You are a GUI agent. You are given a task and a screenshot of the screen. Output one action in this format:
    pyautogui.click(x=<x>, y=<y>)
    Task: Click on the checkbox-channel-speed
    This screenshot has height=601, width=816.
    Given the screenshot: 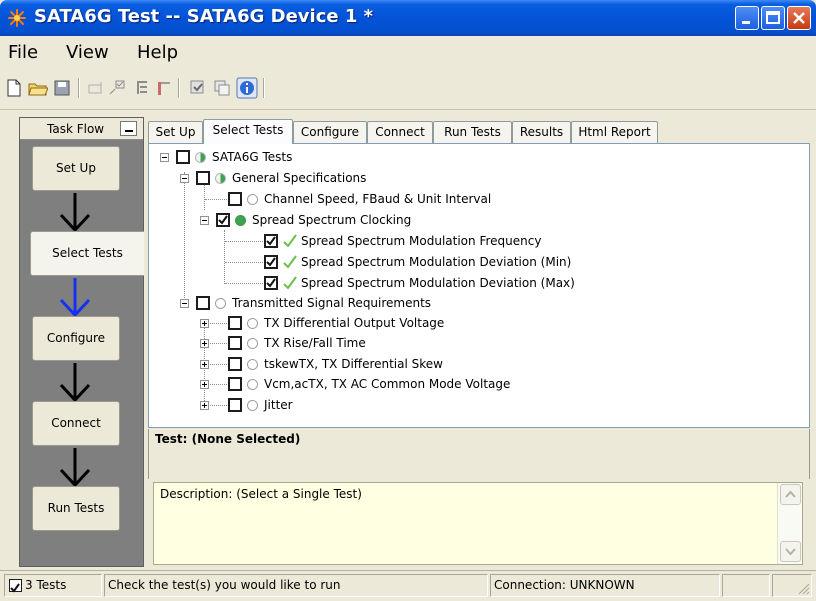 What is the action you would take?
    pyautogui.click(x=235, y=199)
    